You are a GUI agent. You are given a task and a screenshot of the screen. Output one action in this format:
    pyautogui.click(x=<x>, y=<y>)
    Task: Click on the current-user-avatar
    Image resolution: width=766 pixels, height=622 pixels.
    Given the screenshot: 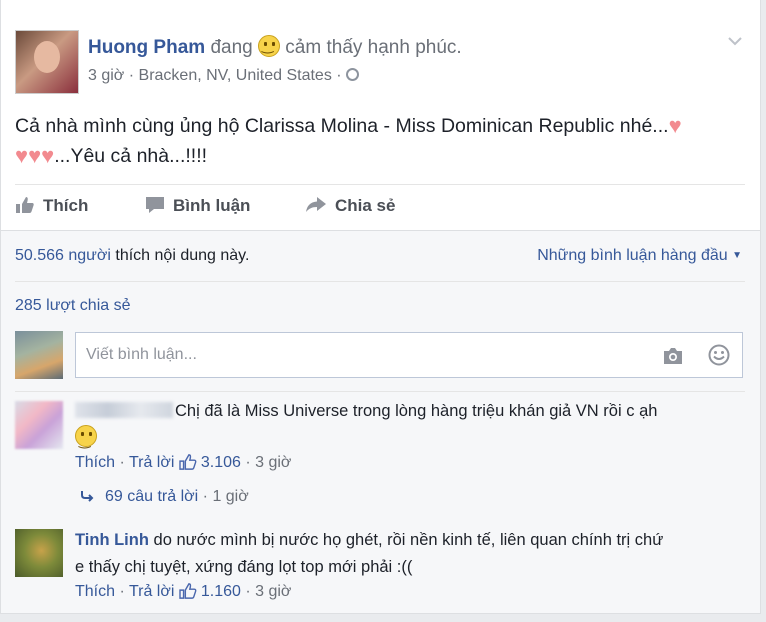 What is the action you would take?
    pyautogui.click(x=39, y=355)
    